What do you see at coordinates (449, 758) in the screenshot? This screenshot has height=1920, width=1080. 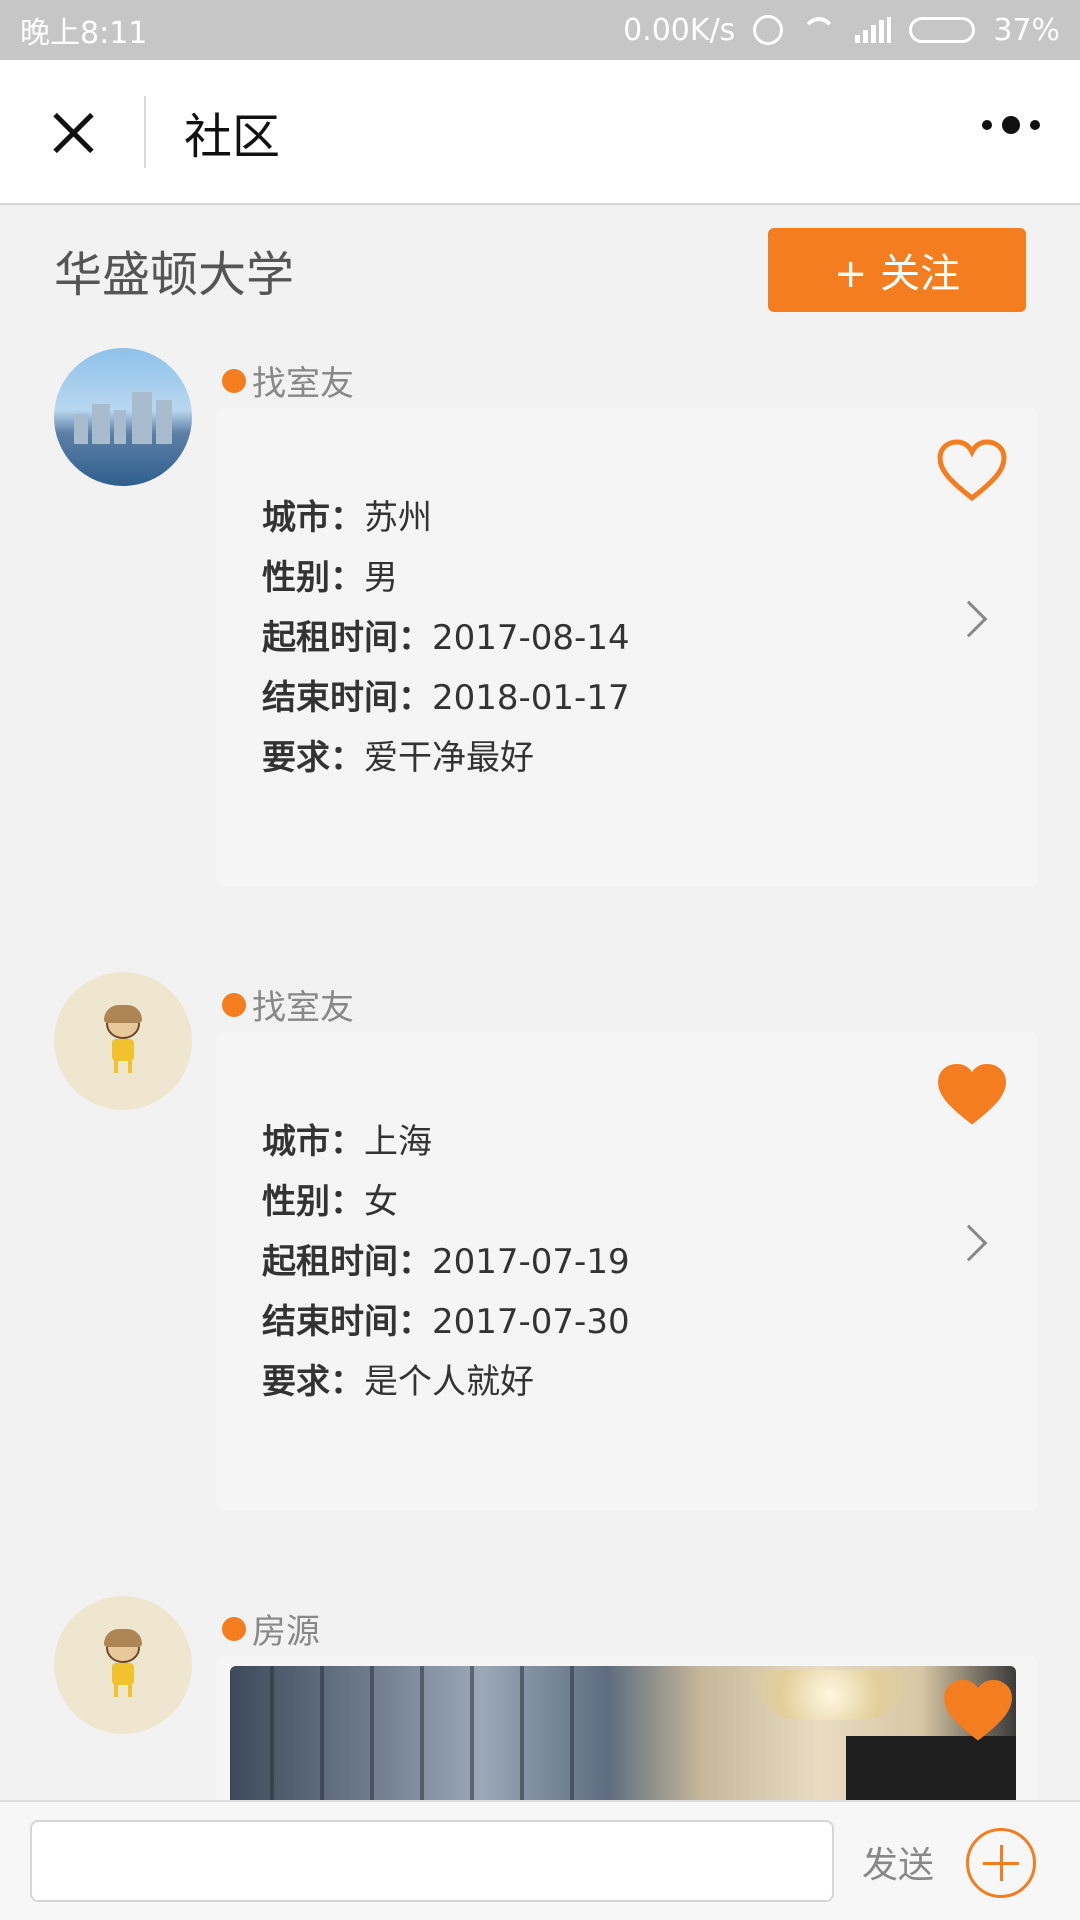 I see `field-value: 爱干净最好` at bounding box center [449, 758].